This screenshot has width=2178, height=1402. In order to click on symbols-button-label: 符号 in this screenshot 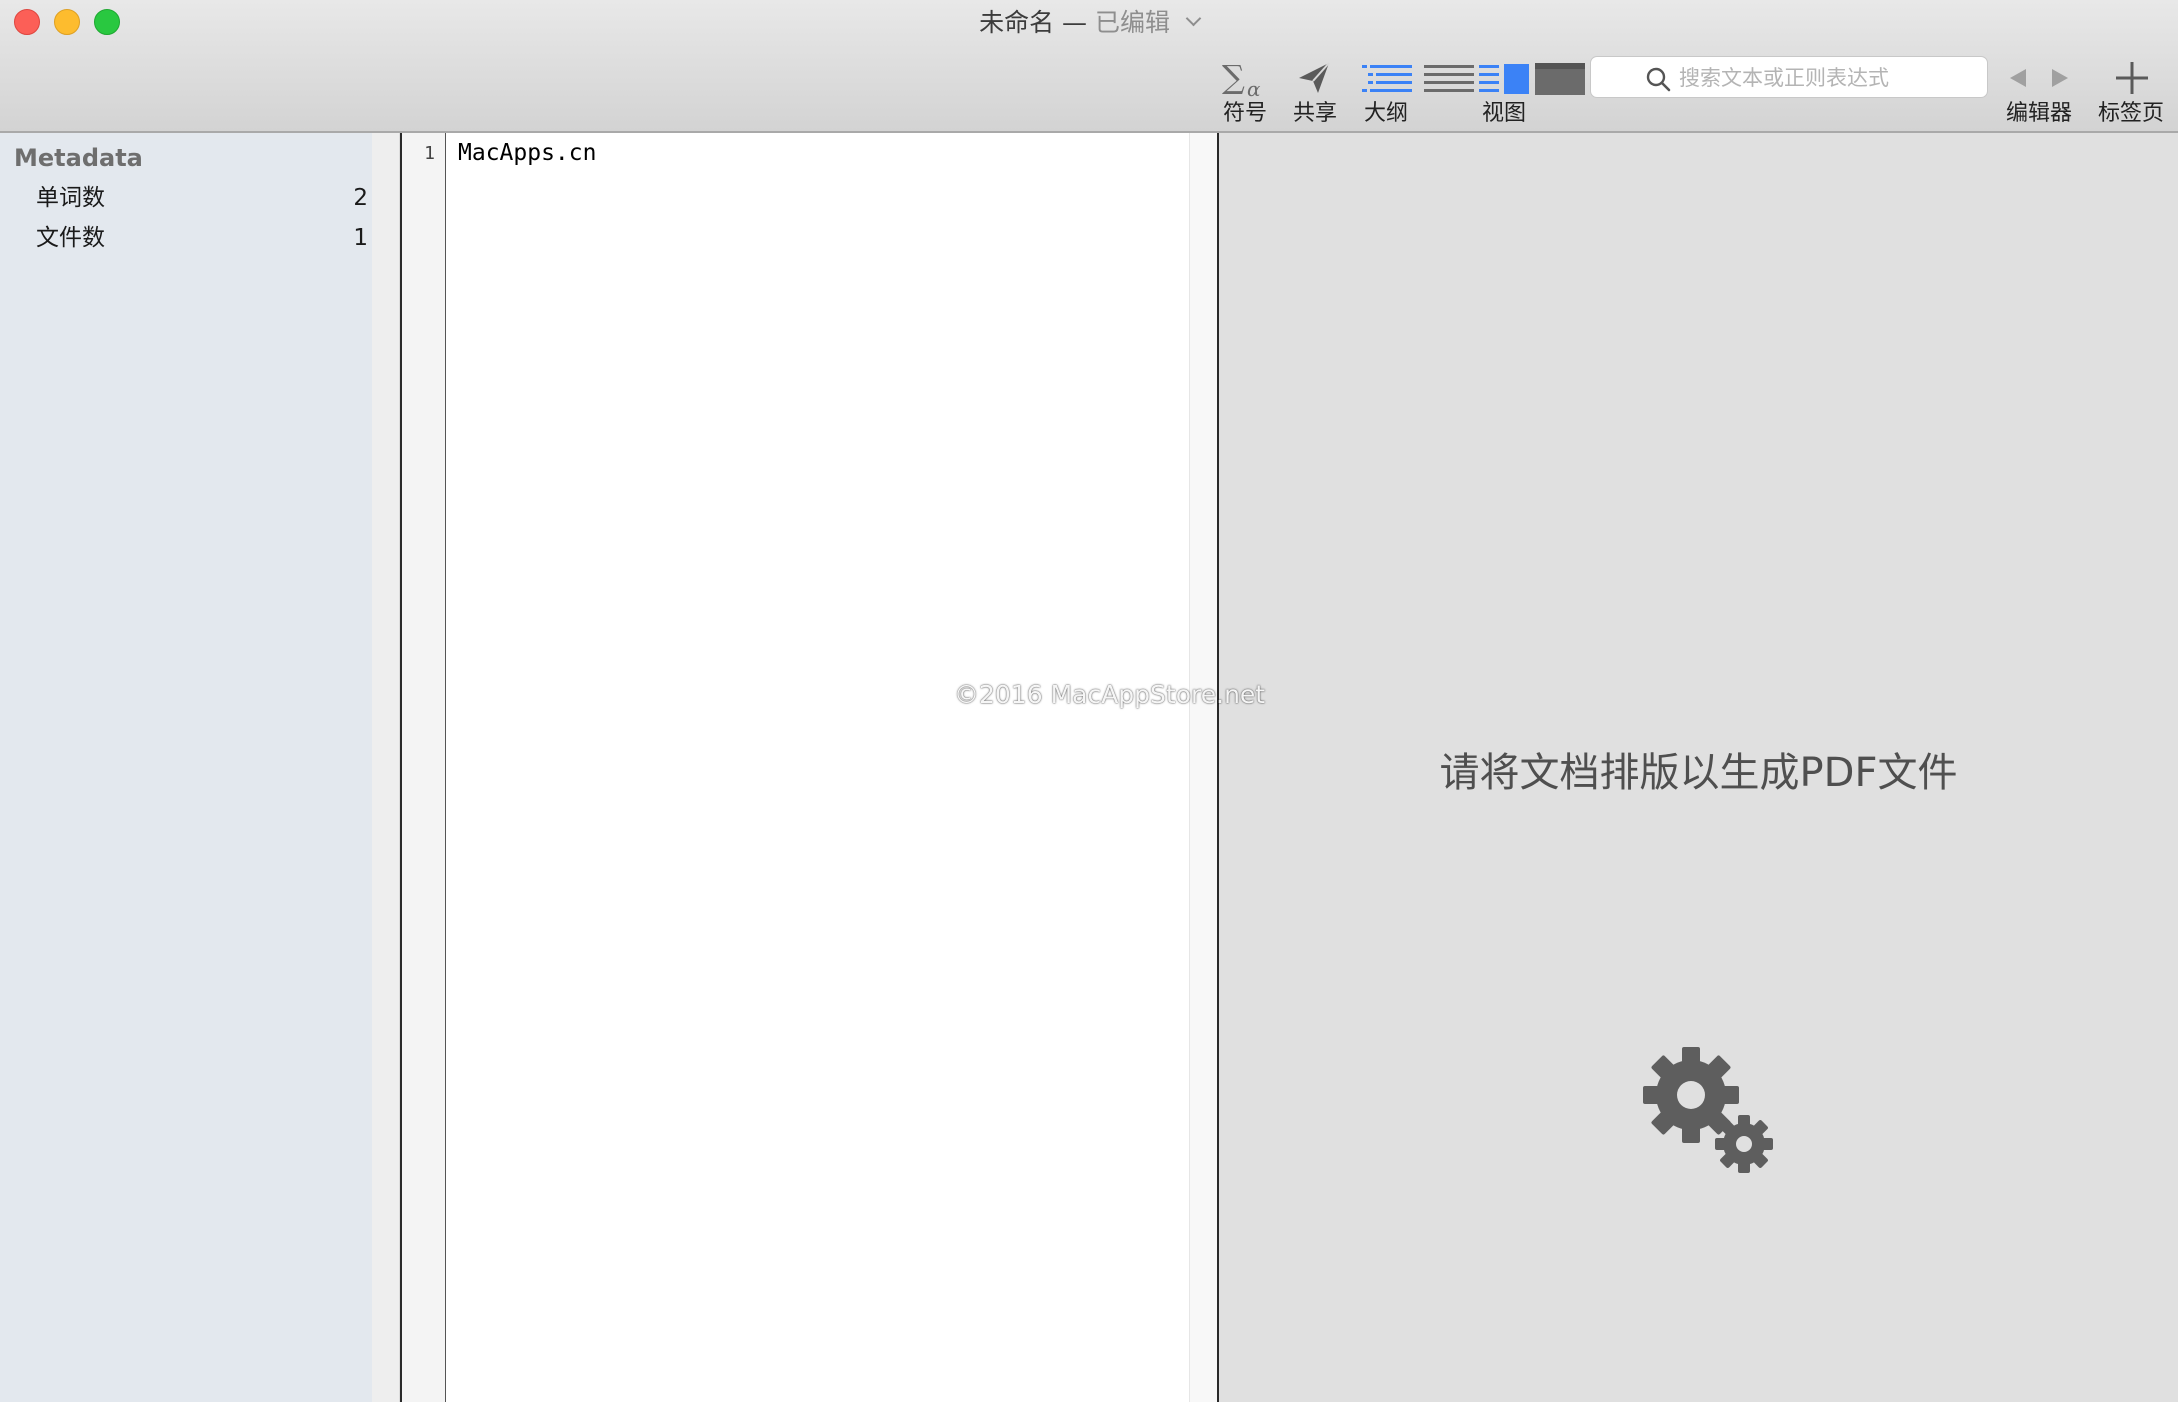, I will do `click(1245, 114)`.